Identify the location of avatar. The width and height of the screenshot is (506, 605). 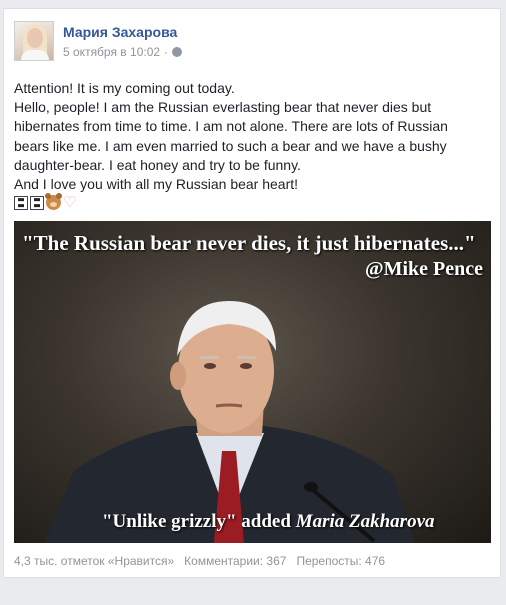
(34, 41).